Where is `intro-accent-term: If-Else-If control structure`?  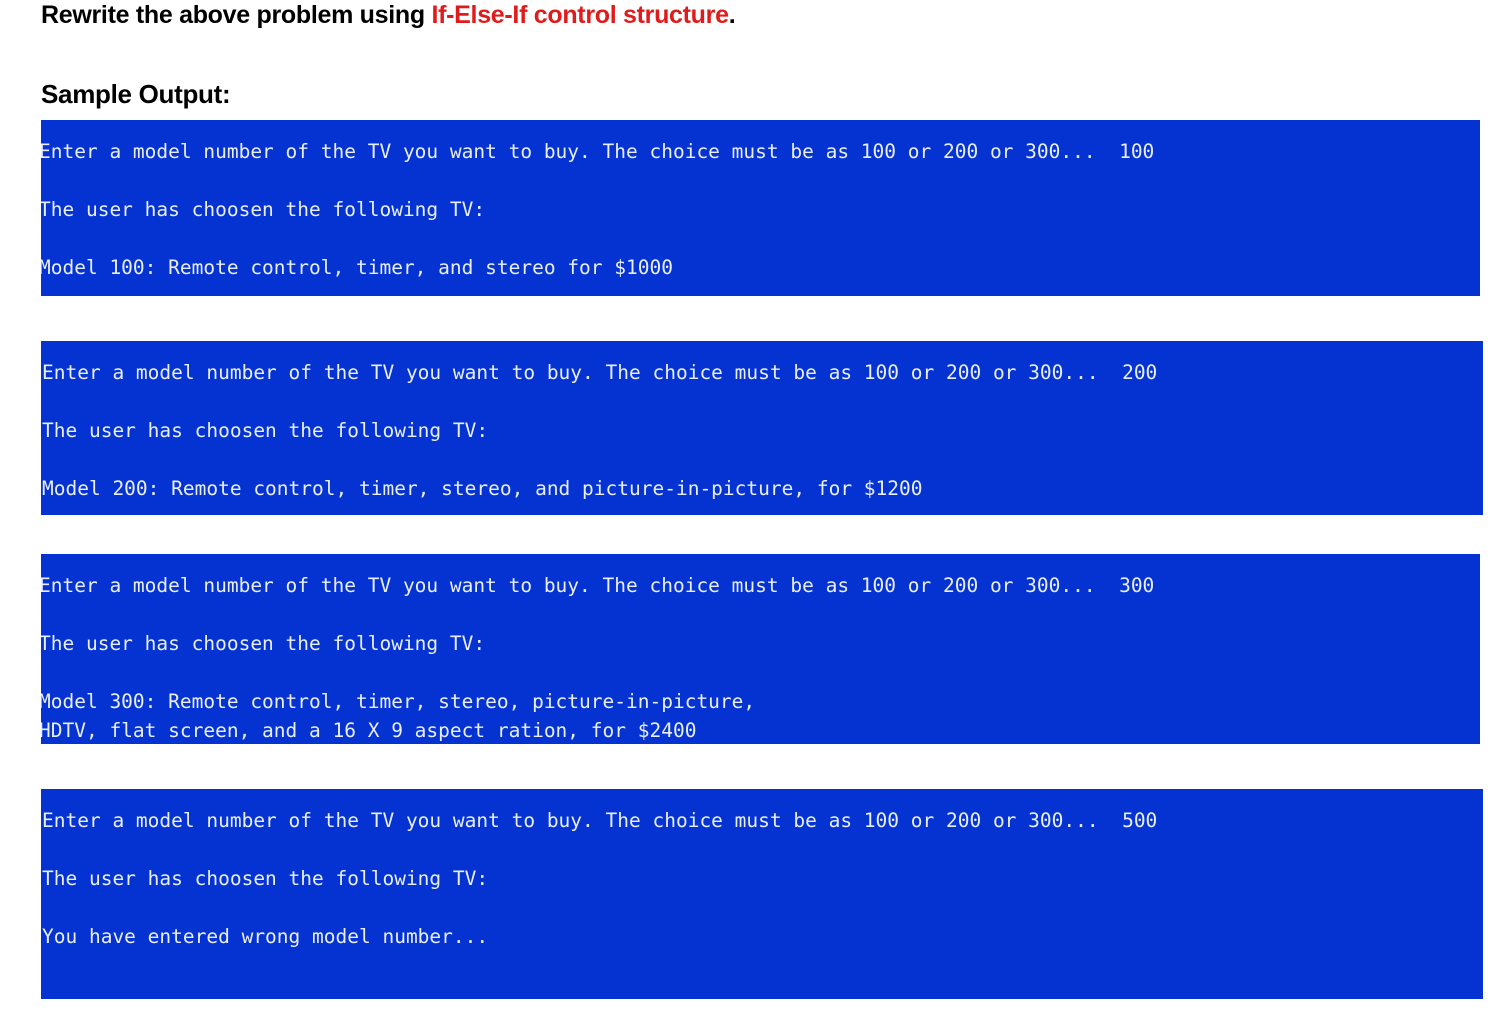
intro-accent-term: If-Else-If control structure is located at coordinates (580, 15).